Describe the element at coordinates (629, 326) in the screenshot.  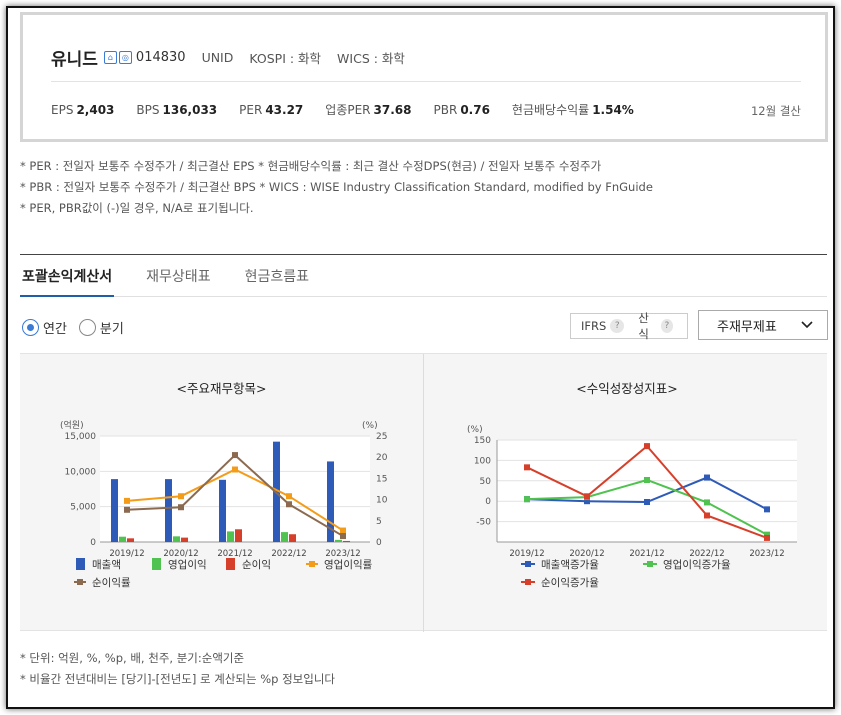
I see `option-box: IFRS? 산식?` at that location.